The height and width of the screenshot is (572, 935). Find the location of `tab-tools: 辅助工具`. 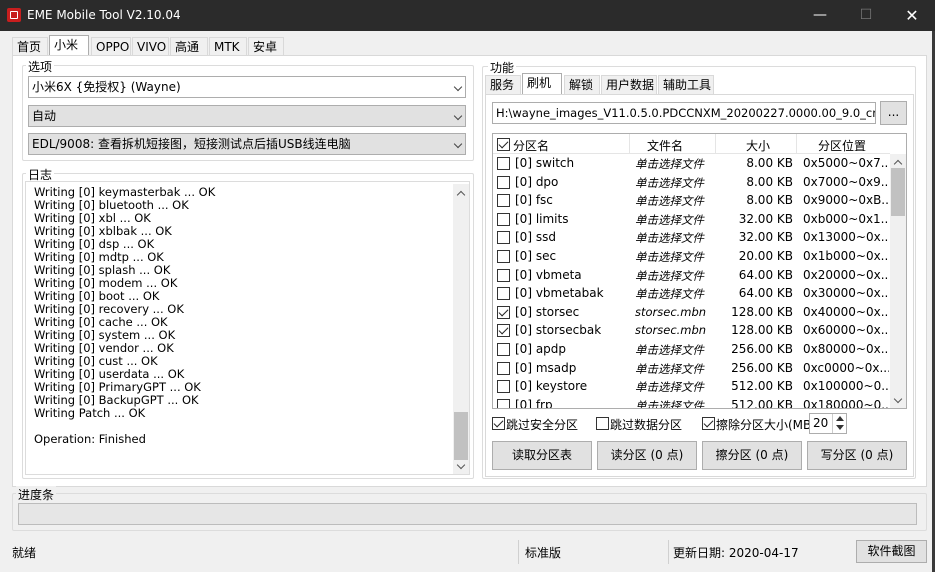

tab-tools: 辅助工具 is located at coordinates (686, 85).